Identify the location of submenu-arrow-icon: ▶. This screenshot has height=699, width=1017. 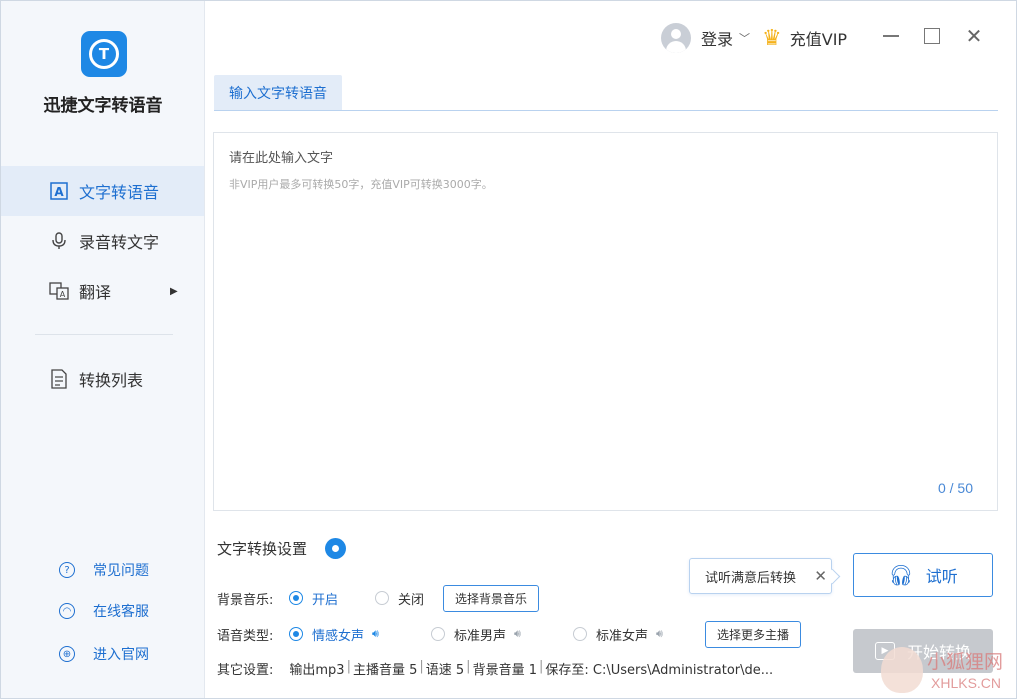
(174, 291).